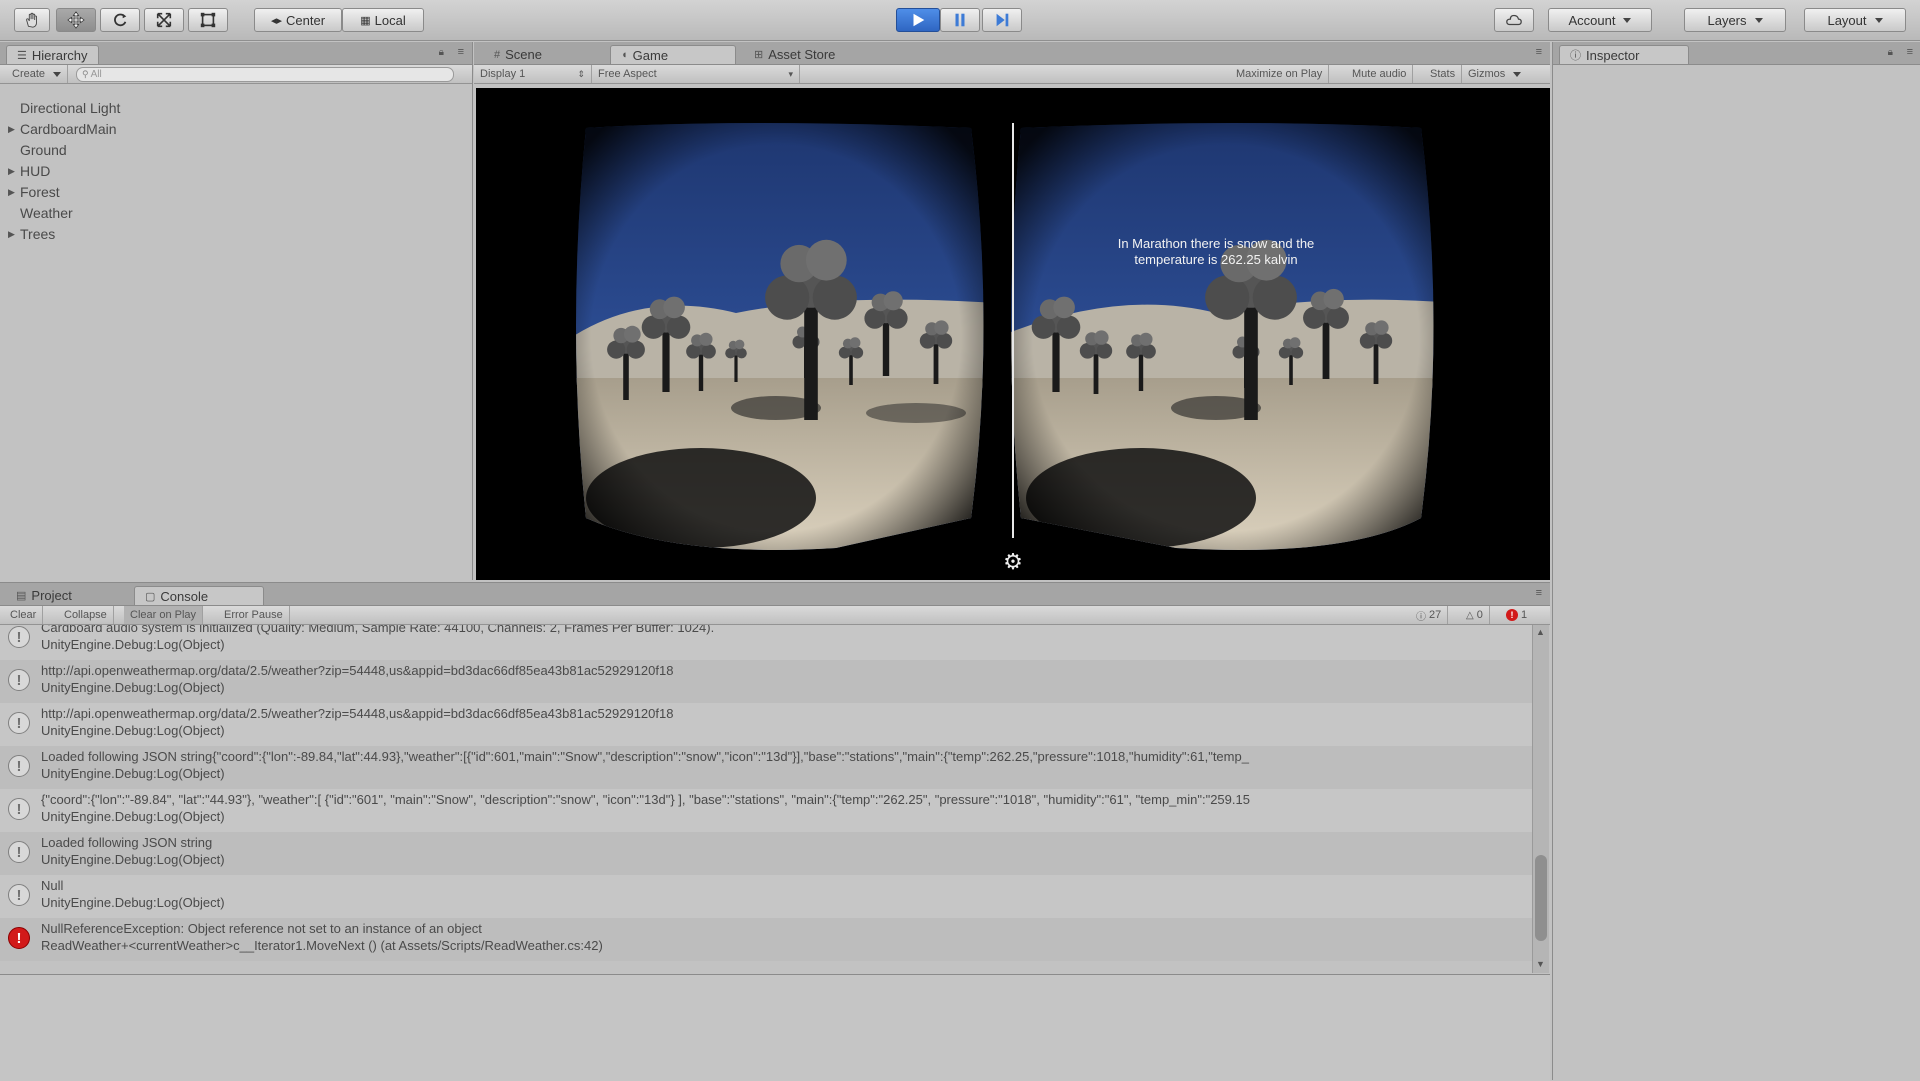  Describe the element at coordinates (76, 20) in the screenshot. I see `move-tool-button` at that location.